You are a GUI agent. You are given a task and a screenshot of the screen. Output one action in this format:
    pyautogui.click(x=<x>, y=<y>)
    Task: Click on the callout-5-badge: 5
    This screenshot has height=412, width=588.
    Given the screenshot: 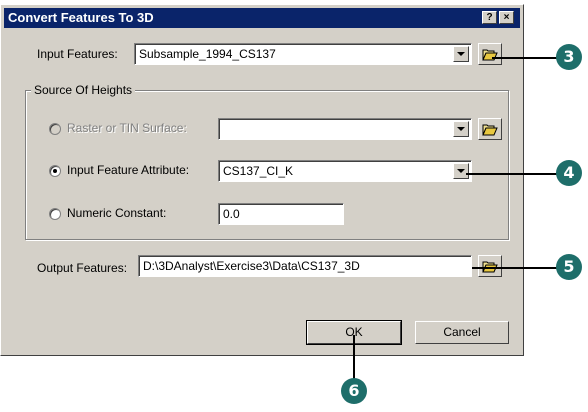 What is the action you would take?
    pyautogui.click(x=569, y=267)
    